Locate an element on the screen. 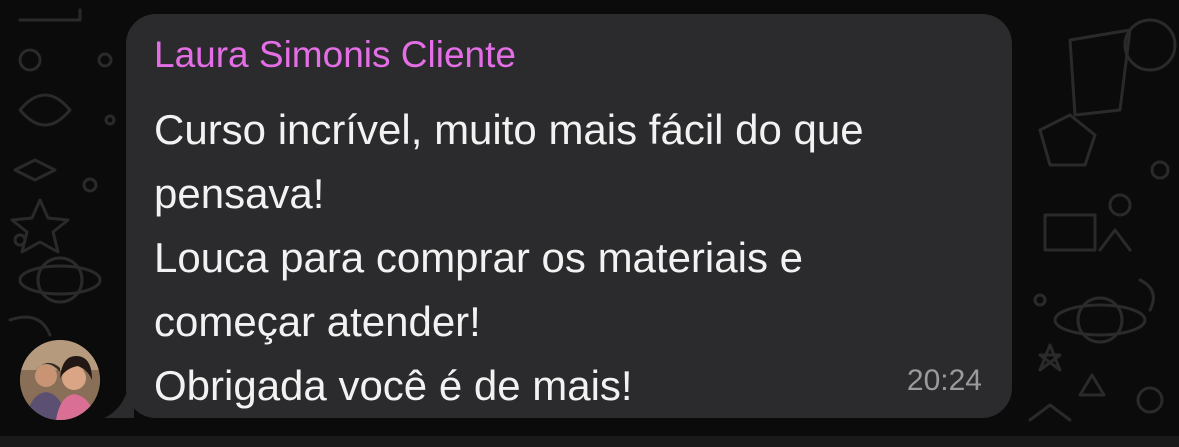  sender-avatar is located at coordinates (60, 380).